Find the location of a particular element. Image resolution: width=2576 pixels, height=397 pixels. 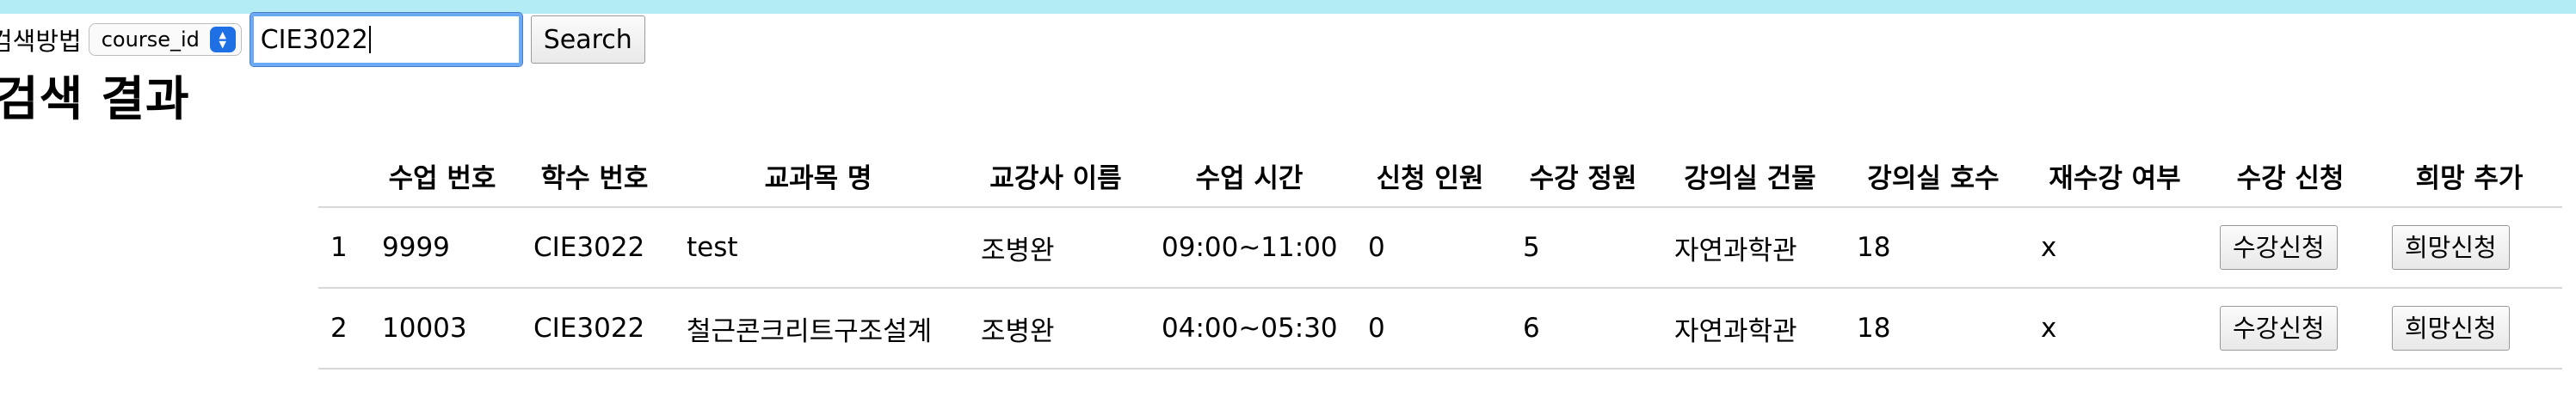

class-time: 09:00~11:00 is located at coordinates (1250, 248).